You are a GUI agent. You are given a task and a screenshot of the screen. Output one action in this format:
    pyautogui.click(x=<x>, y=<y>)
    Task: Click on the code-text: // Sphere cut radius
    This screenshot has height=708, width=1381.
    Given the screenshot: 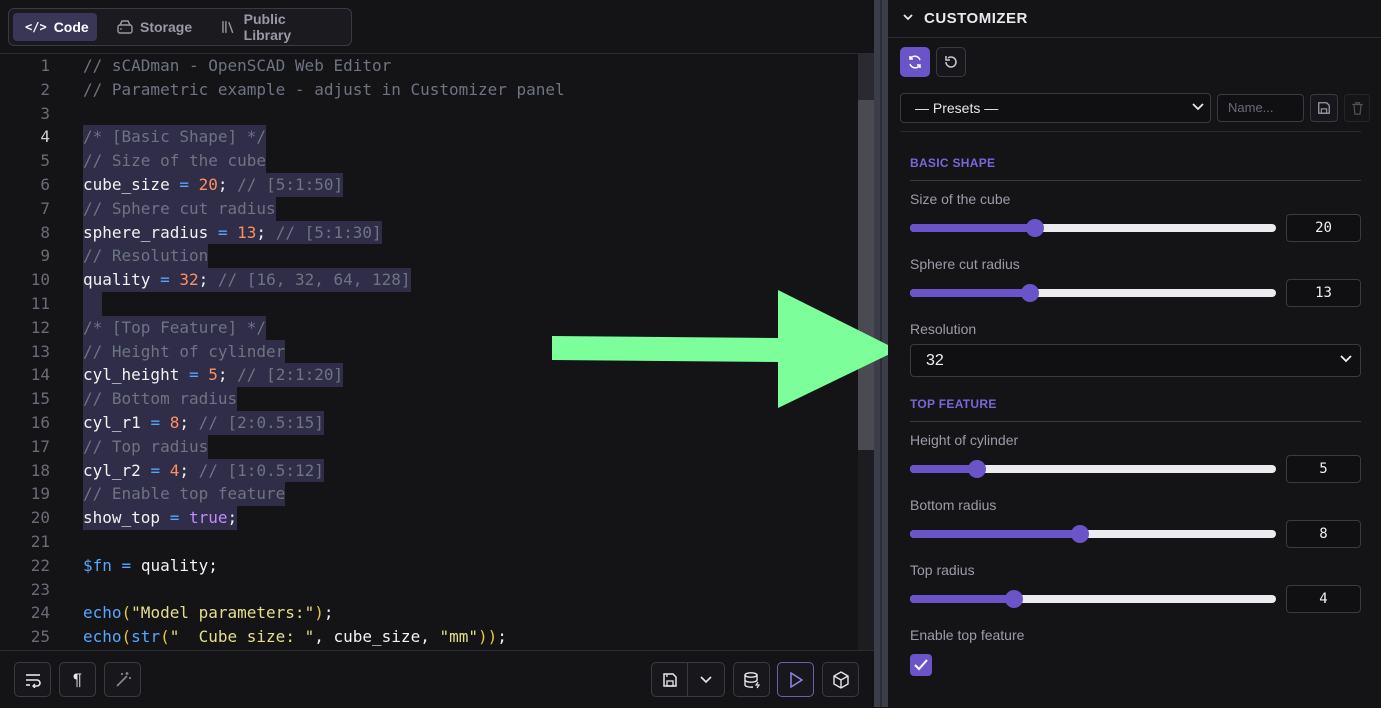 What is the action you would take?
    pyautogui.click(x=179, y=208)
    